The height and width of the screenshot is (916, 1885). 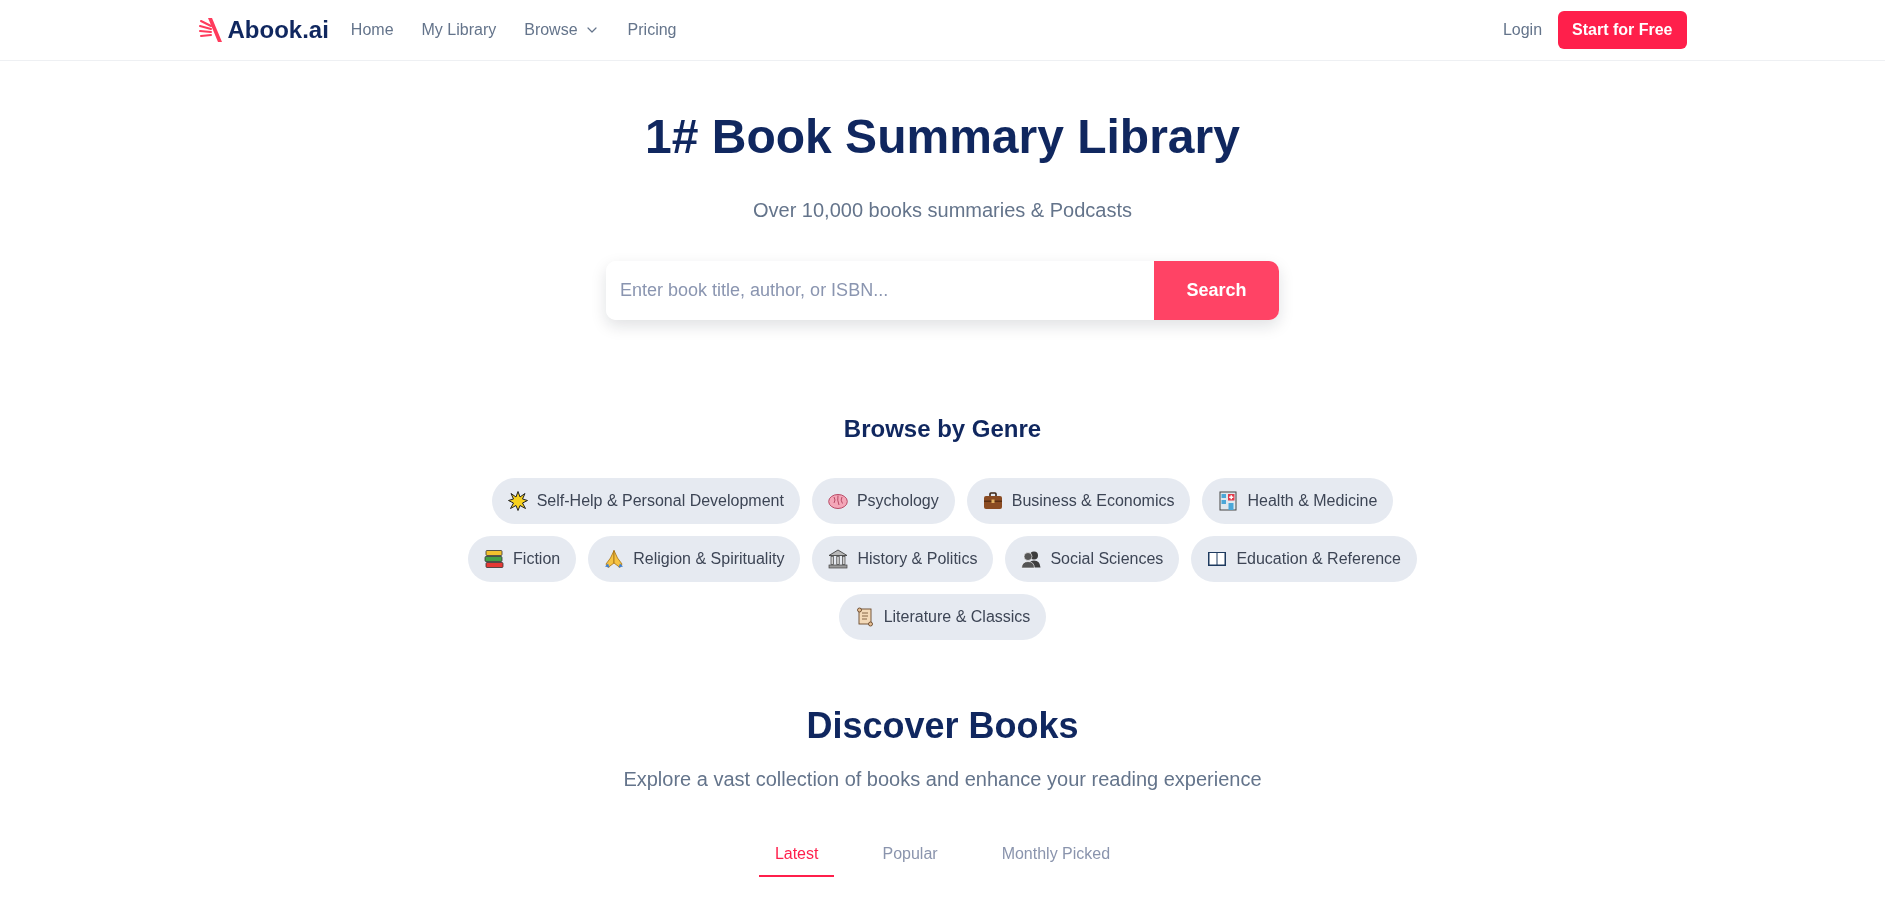 I want to click on hospital-icon, so click(x=1228, y=501).